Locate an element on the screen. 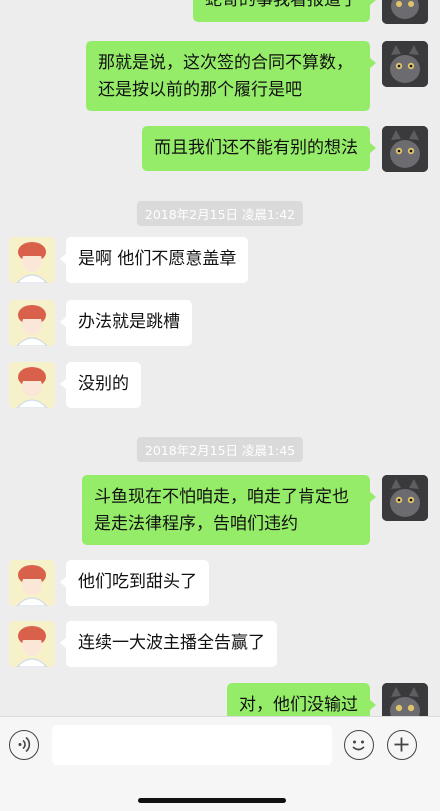  message-bubble: 没别的 is located at coordinates (100, 385).